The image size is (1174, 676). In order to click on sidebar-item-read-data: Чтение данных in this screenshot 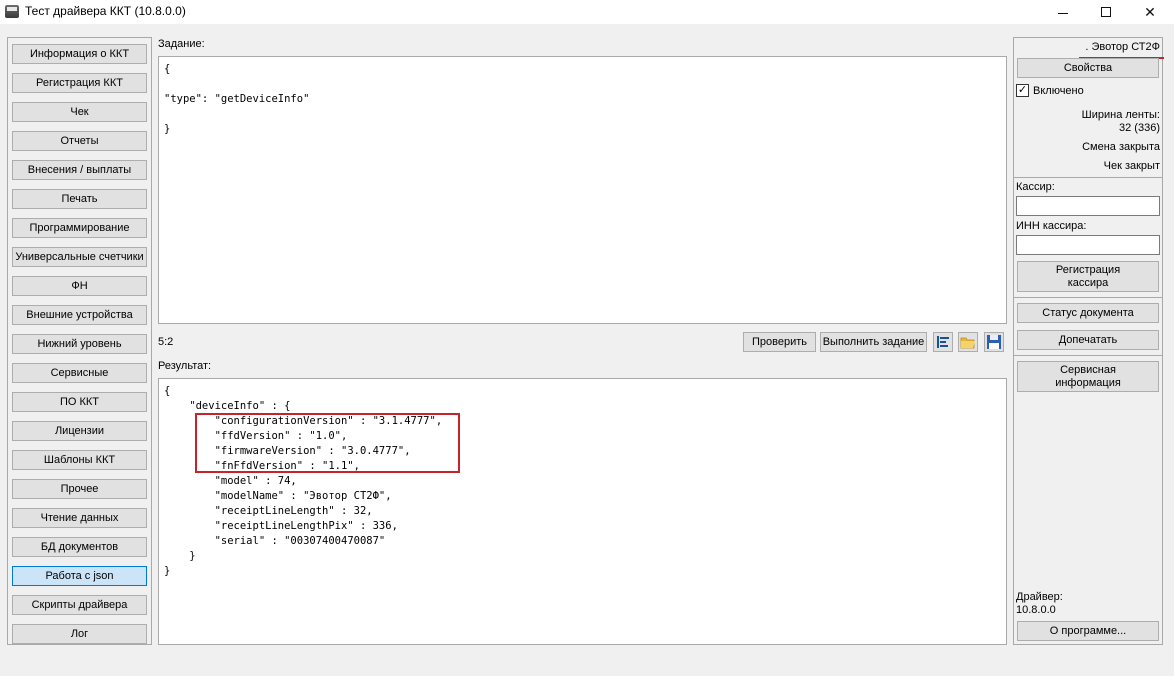, I will do `click(79, 518)`.